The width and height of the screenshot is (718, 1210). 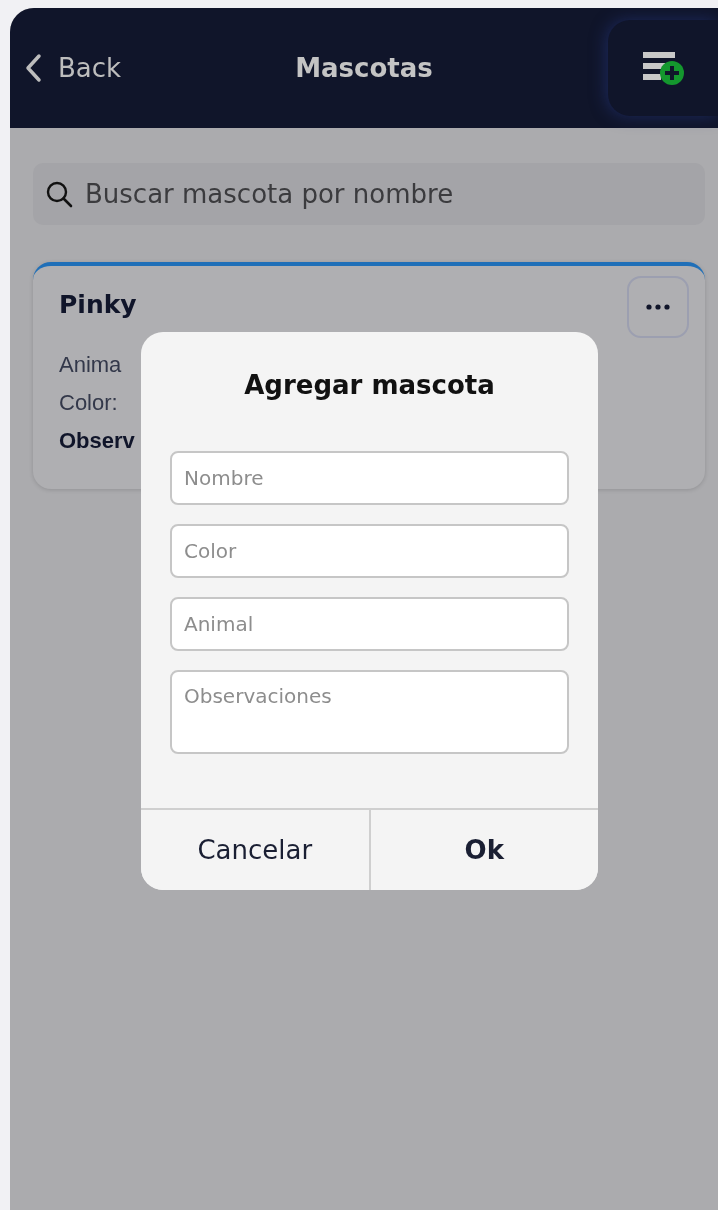 I want to click on pet-detail: Observ, so click(x=97, y=441).